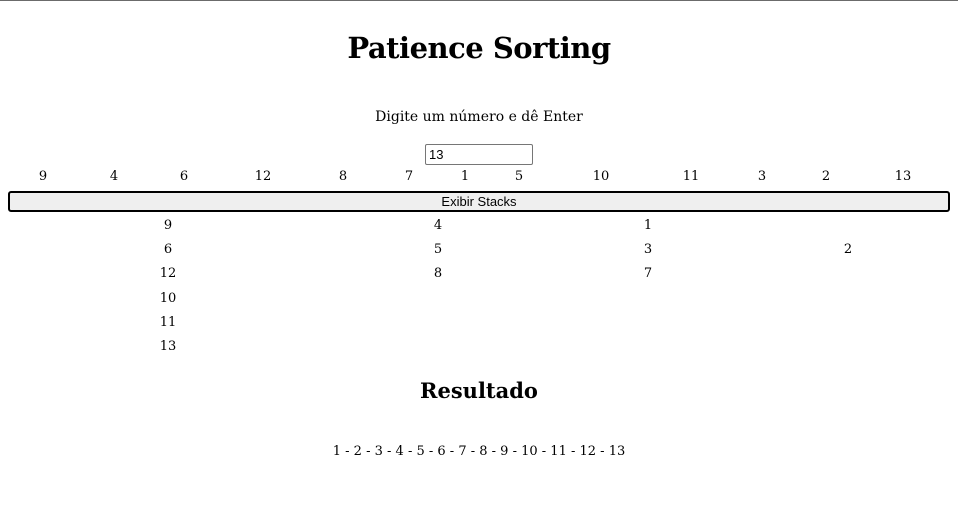  Describe the element at coordinates (648, 225) in the screenshot. I see `stack-item: 1` at that location.